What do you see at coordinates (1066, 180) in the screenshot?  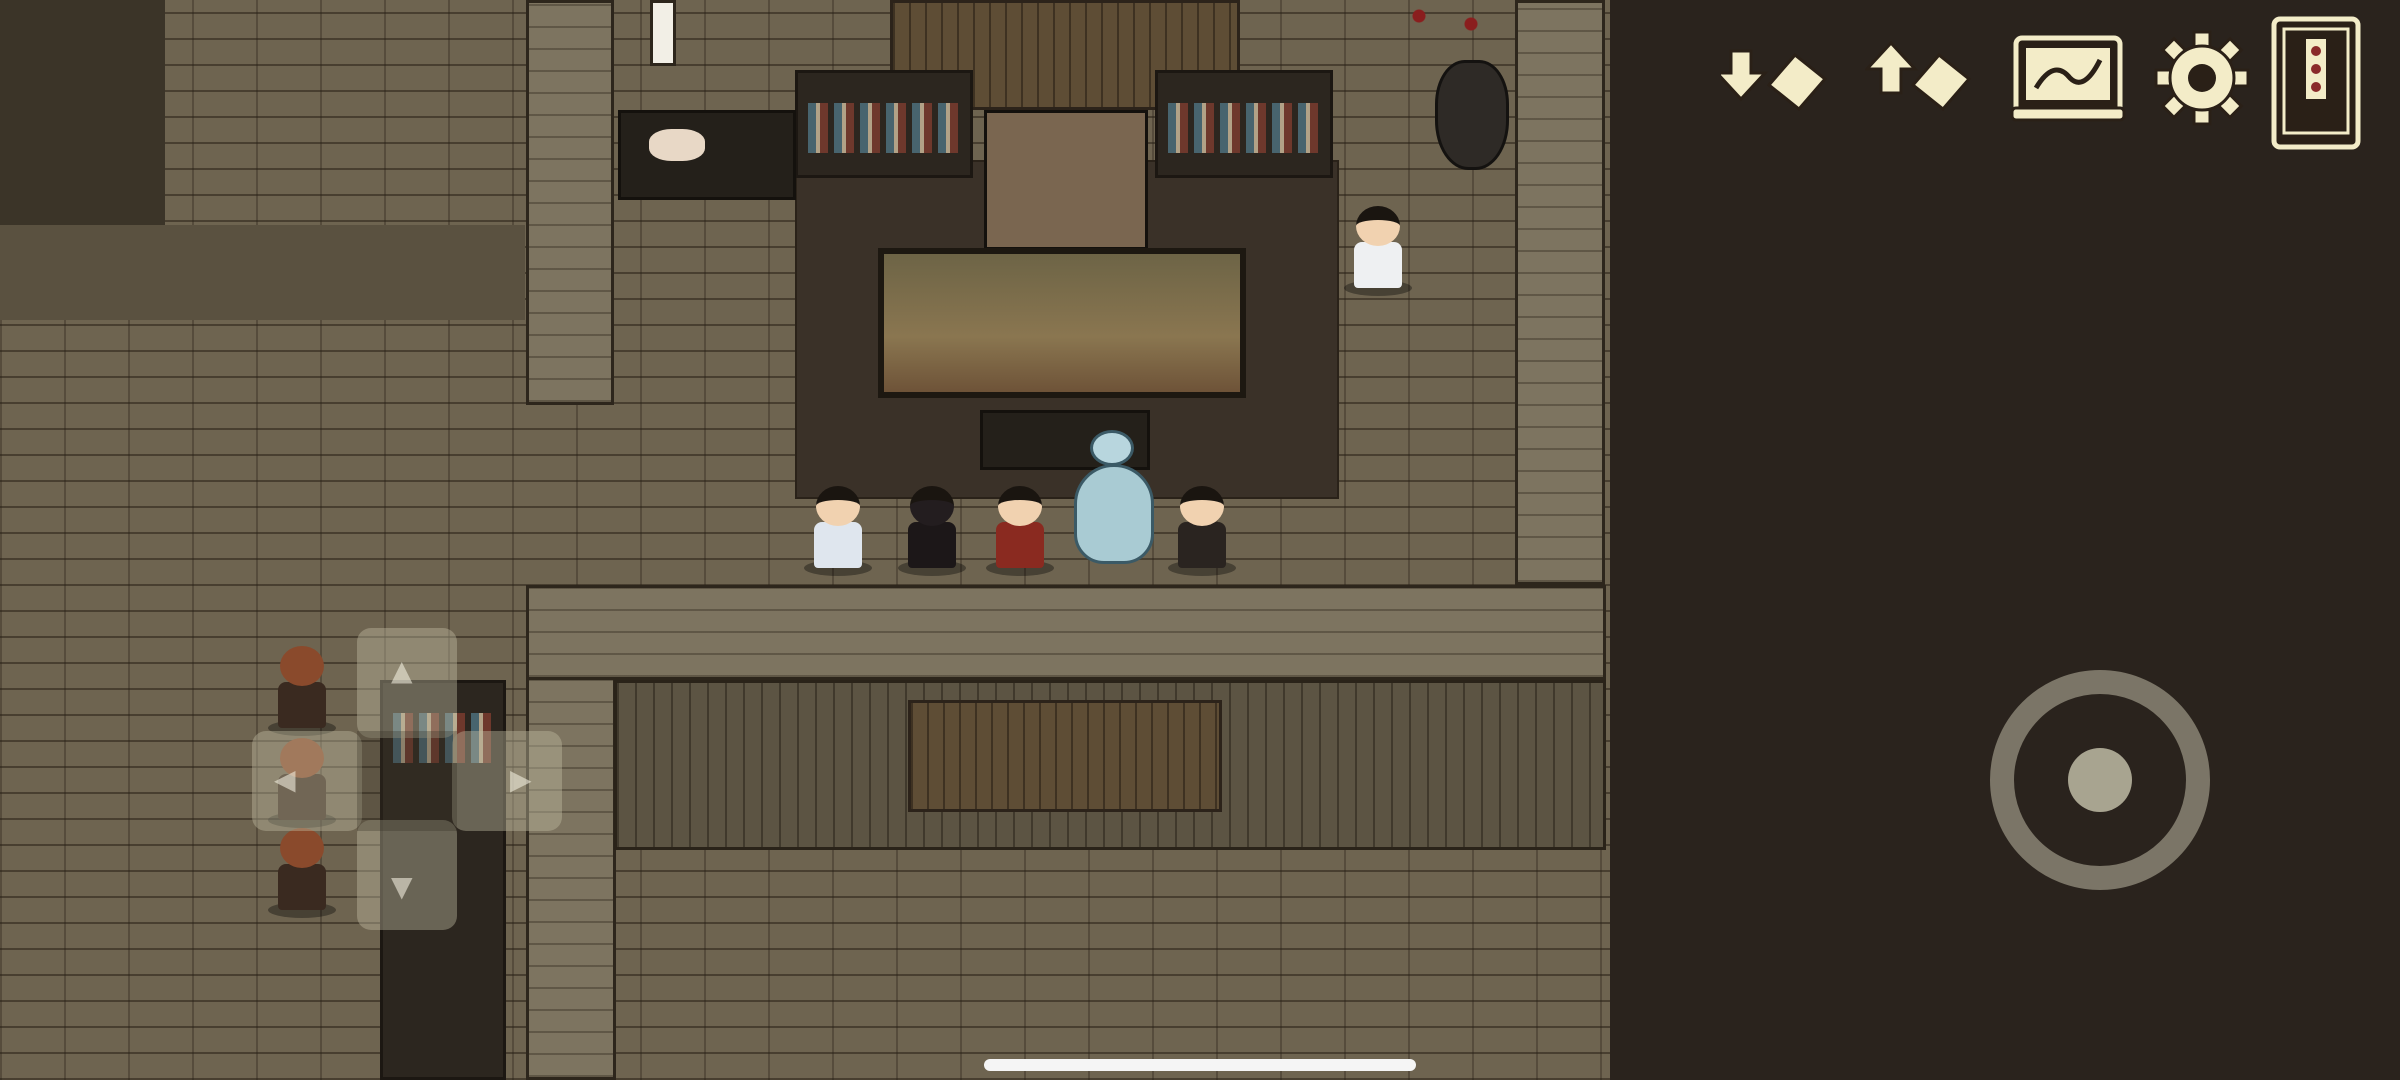 I see `altar-pedestal` at bounding box center [1066, 180].